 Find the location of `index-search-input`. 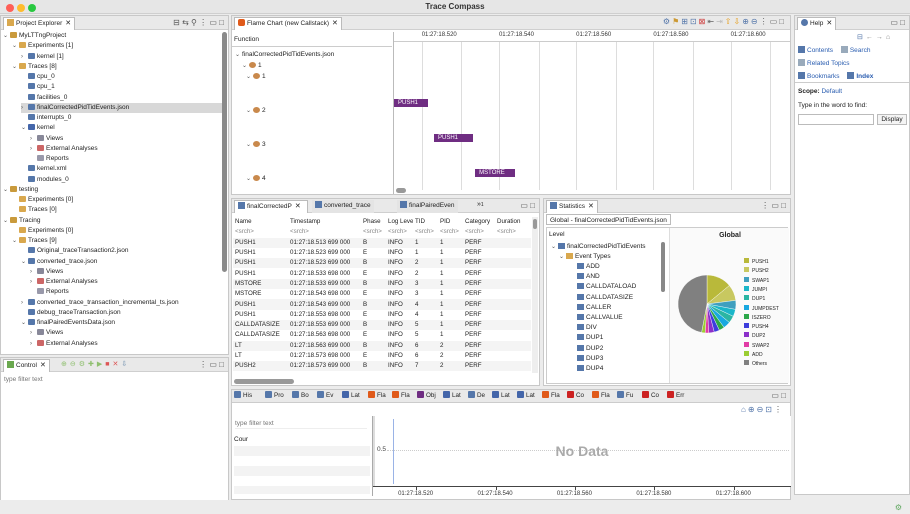

index-search-input is located at coordinates (836, 119).